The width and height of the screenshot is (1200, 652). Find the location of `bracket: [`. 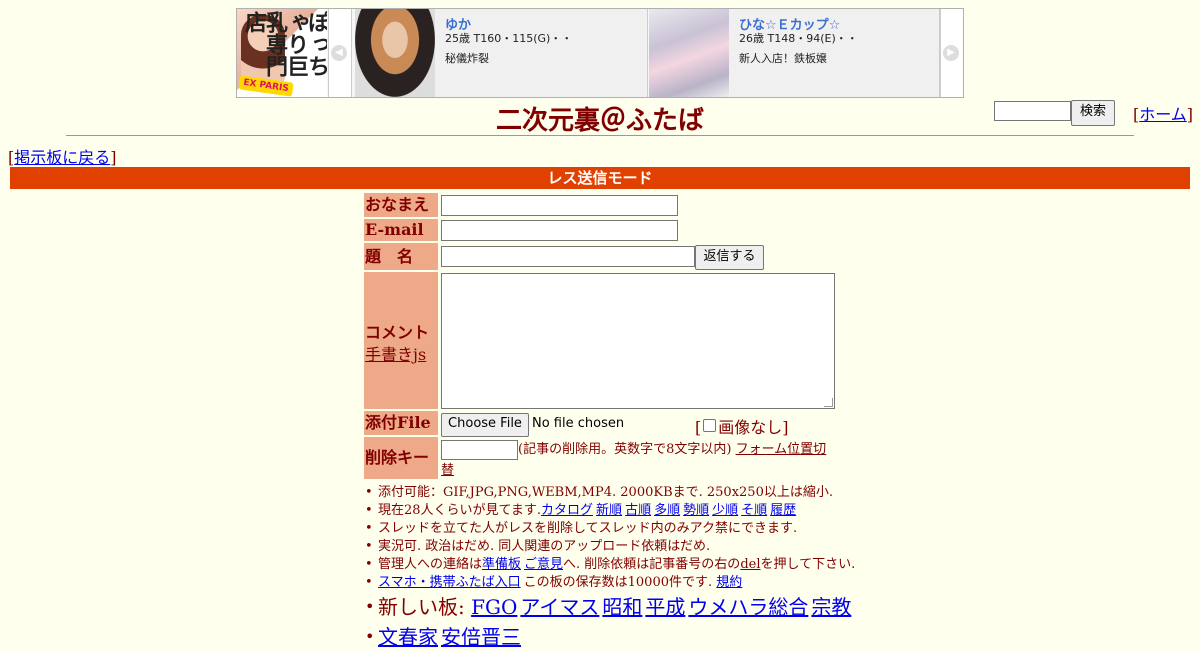

bracket: [ is located at coordinates (698, 427).